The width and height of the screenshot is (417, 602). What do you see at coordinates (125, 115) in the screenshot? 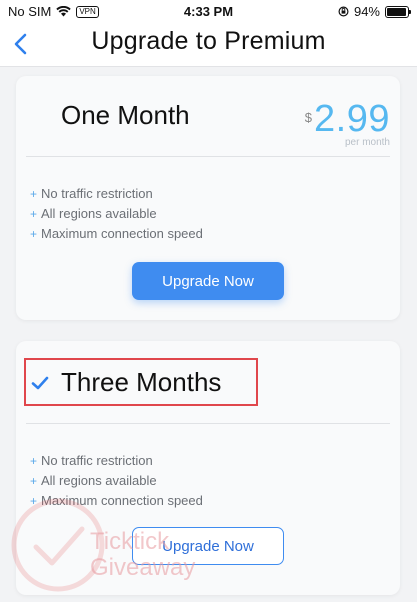
I see `plan-name: One Month` at bounding box center [125, 115].